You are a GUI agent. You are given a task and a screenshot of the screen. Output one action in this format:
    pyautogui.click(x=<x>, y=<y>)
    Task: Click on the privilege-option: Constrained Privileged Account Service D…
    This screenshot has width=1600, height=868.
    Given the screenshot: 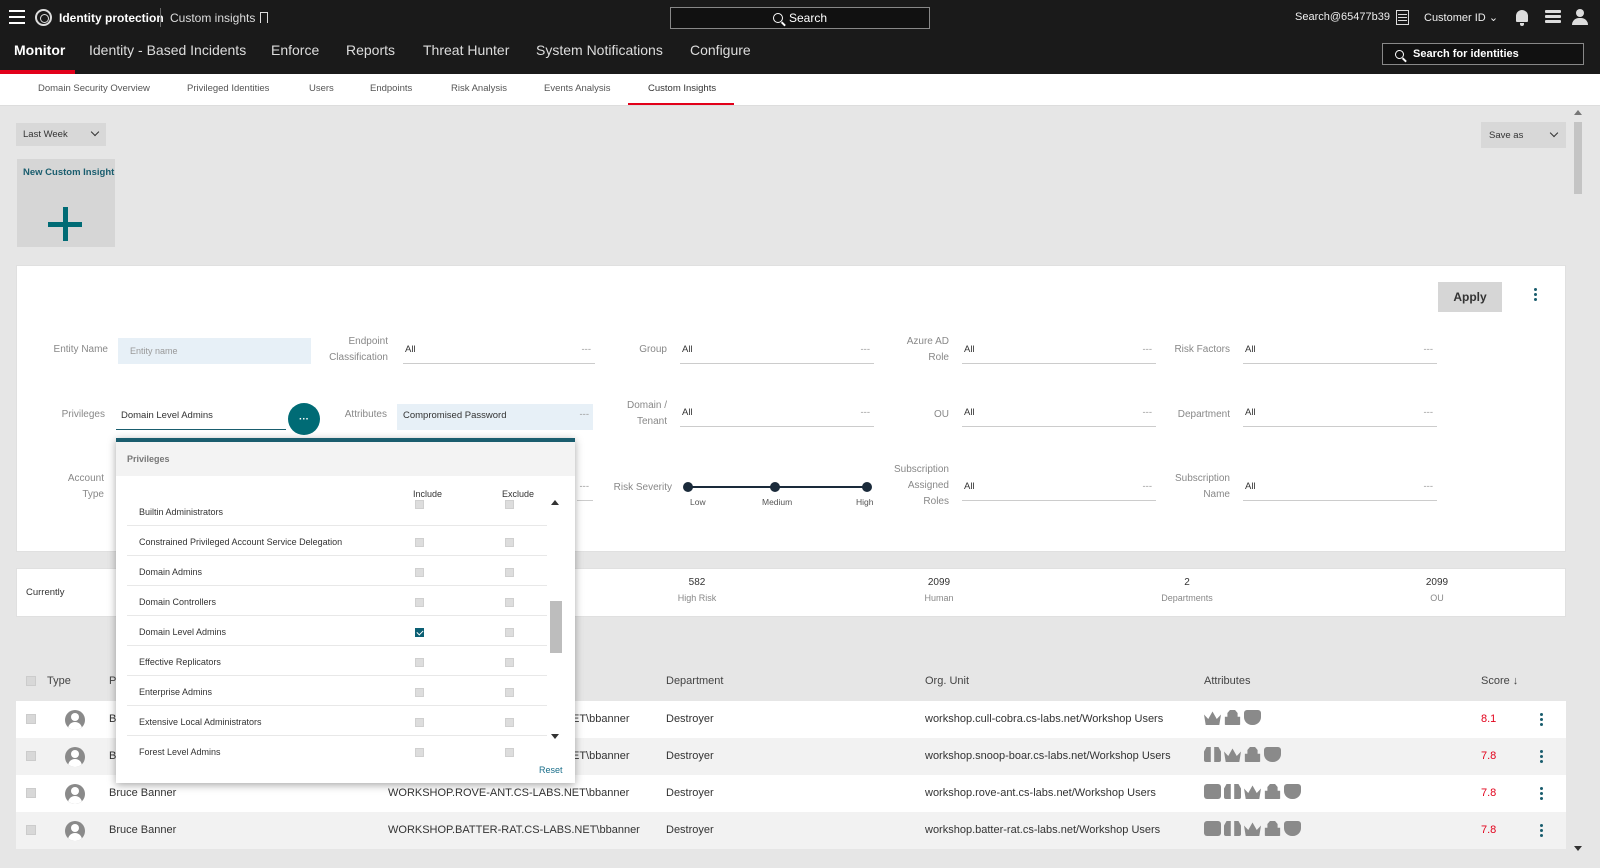 What is the action you would take?
    pyautogui.click(x=337, y=541)
    